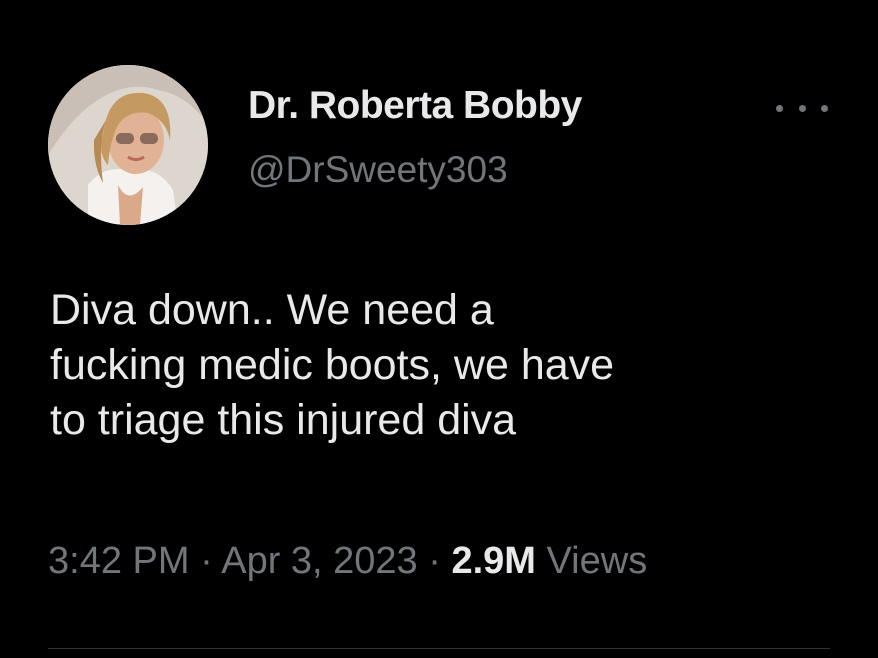 This screenshot has height=658, width=878. I want to click on user-handle: @DrSweety303, so click(378, 170).